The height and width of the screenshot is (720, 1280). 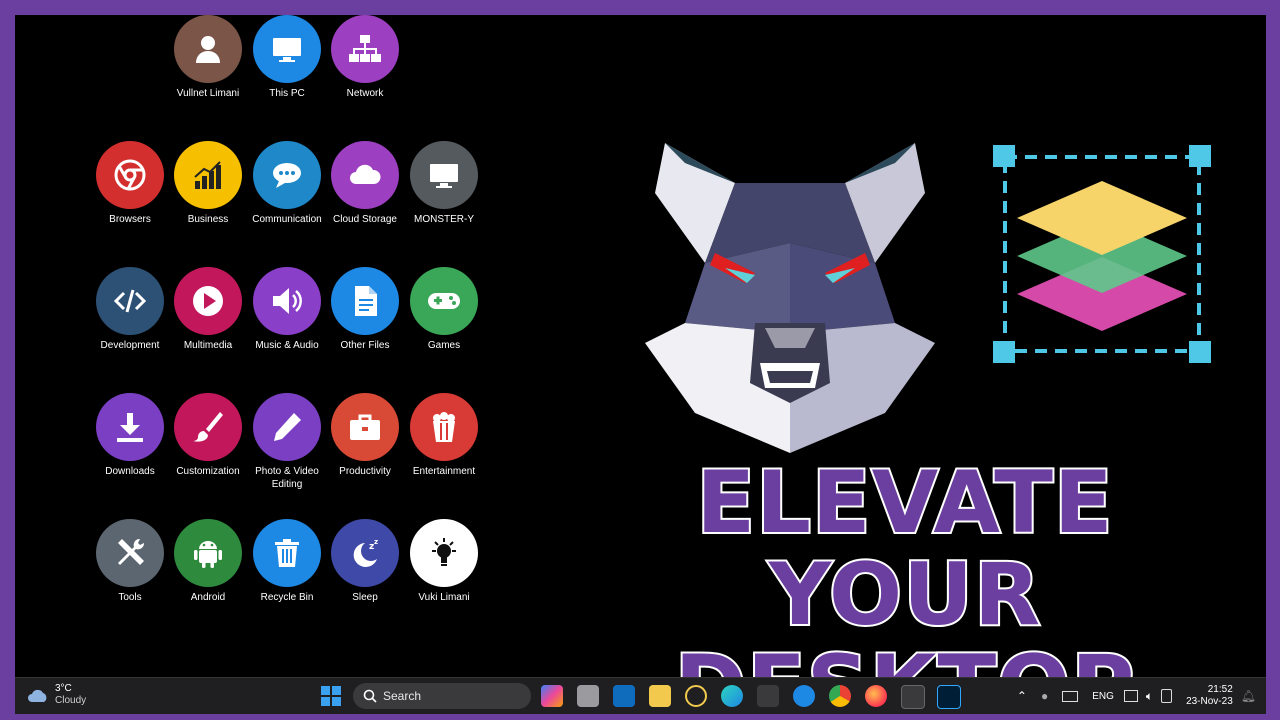 What do you see at coordinates (208, 427) in the screenshot?
I see `brush-icon` at bounding box center [208, 427].